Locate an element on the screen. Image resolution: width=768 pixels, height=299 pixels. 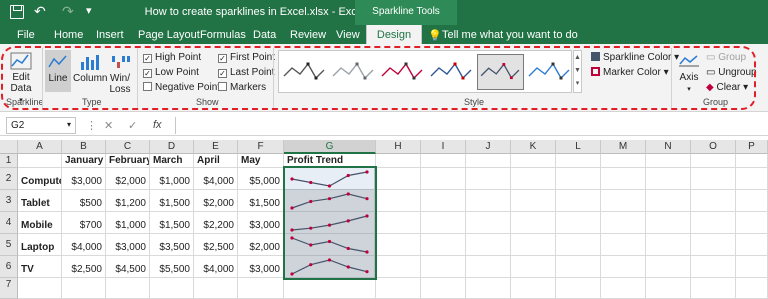
tab-view: View is located at coordinates (348, 34).